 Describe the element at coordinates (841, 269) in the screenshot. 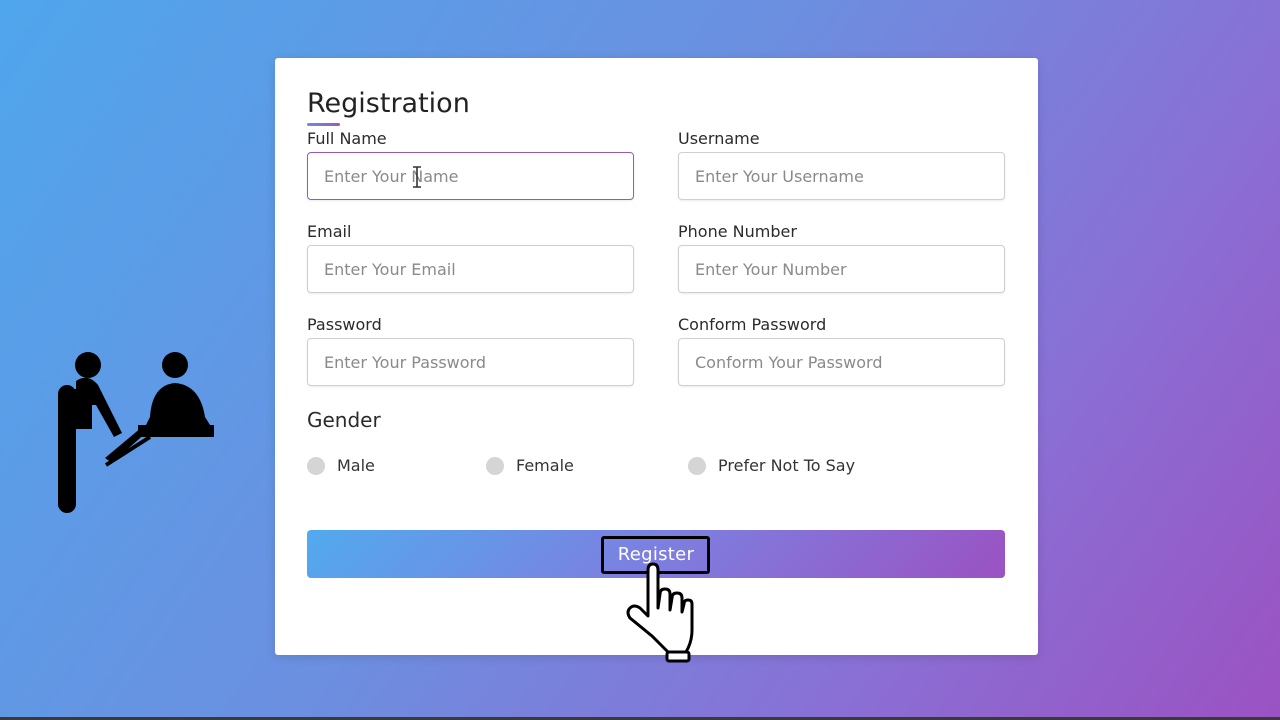

I see `phone-input` at that location.